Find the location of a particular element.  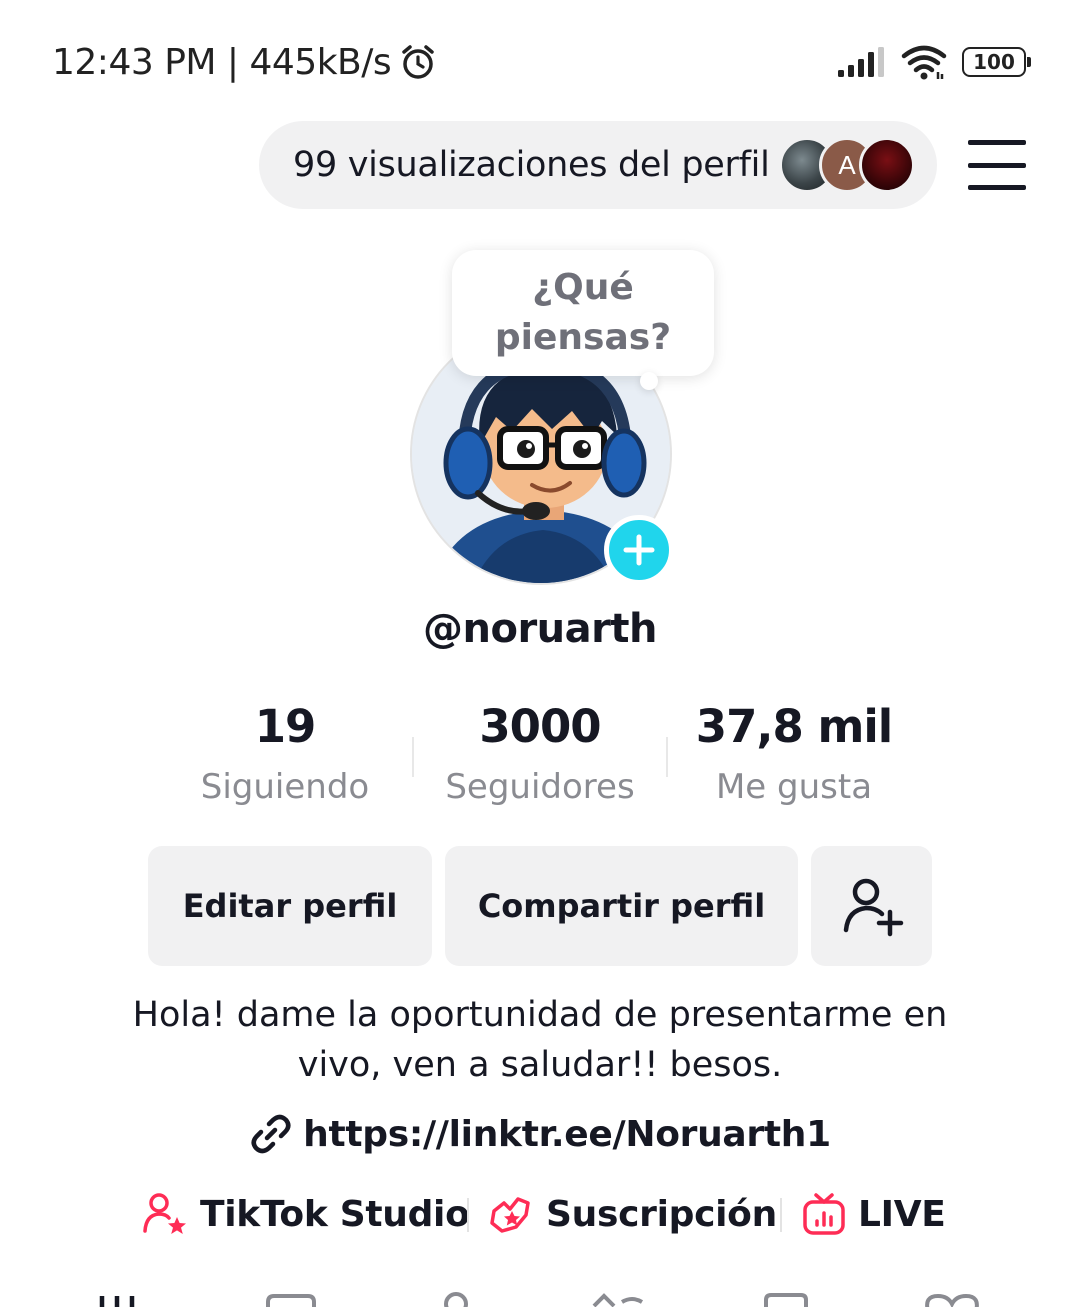

content-tab-strip is located at coordinates (540, 1297).